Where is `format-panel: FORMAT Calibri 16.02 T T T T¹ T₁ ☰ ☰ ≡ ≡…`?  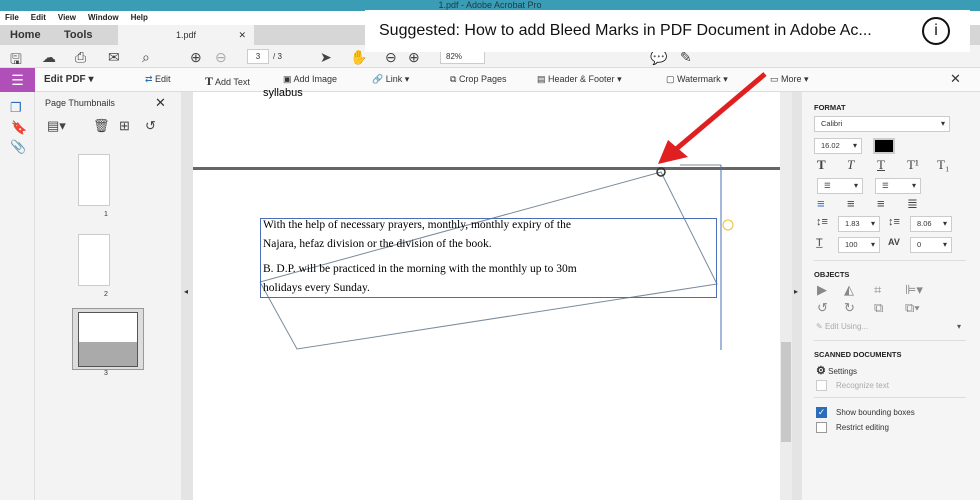 format-panel: FORMAT Calibri 16.02 T T T T¹ T₁ ☰ ☰ ≡ ≡… is located at coordinates (891, 296).